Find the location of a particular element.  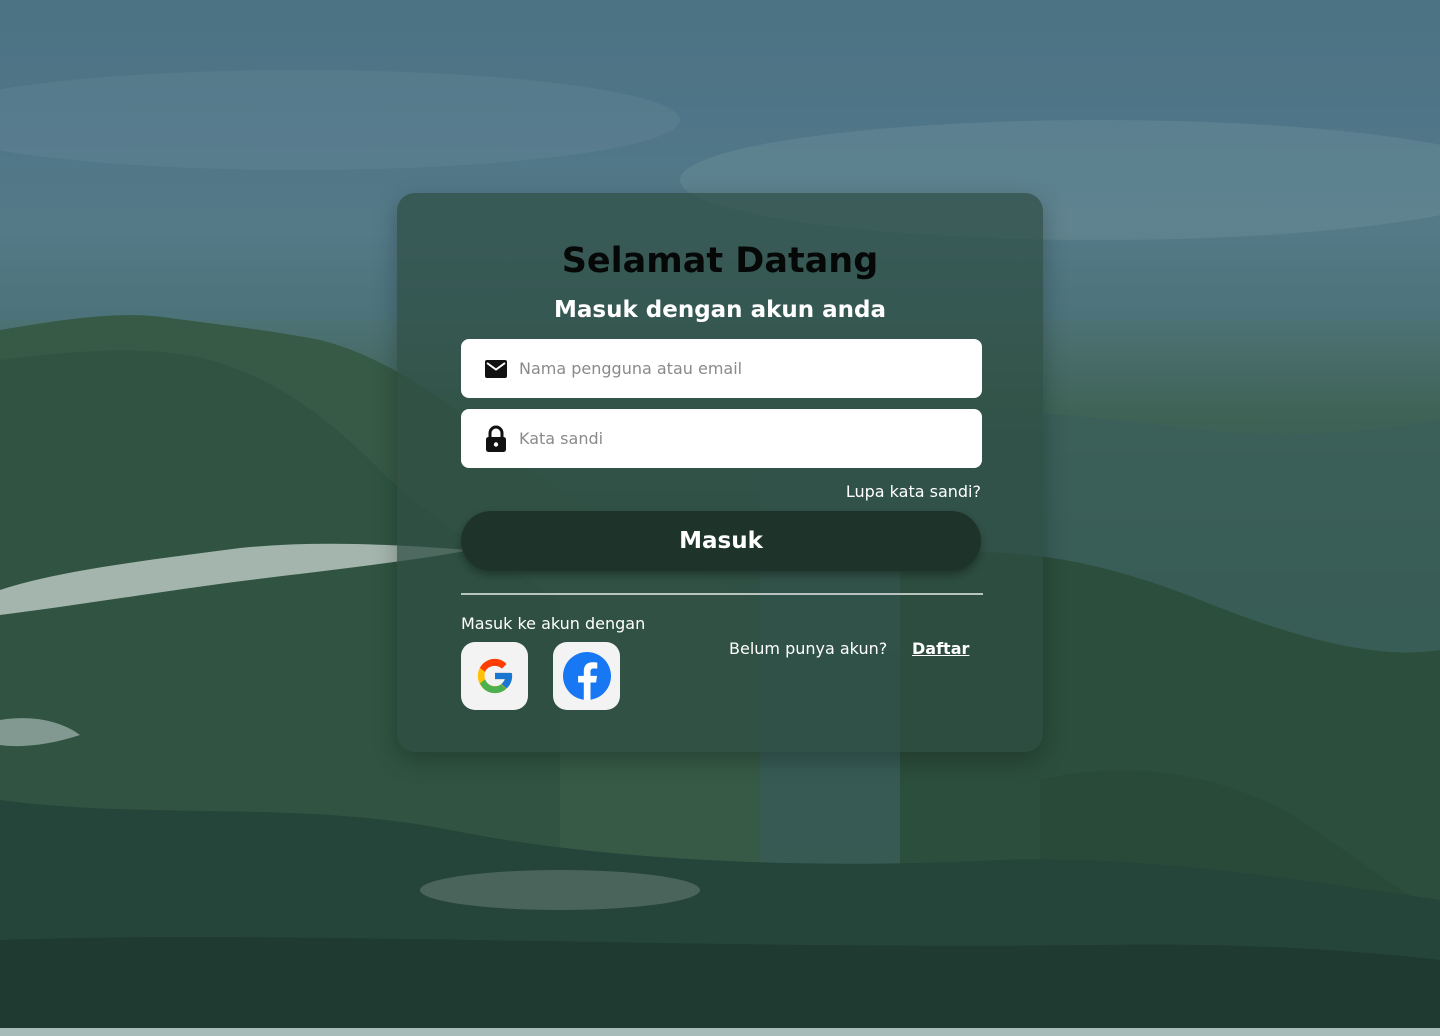

page-subtitle: Masuk dengan akun anda is located at coordinates (720, 310).